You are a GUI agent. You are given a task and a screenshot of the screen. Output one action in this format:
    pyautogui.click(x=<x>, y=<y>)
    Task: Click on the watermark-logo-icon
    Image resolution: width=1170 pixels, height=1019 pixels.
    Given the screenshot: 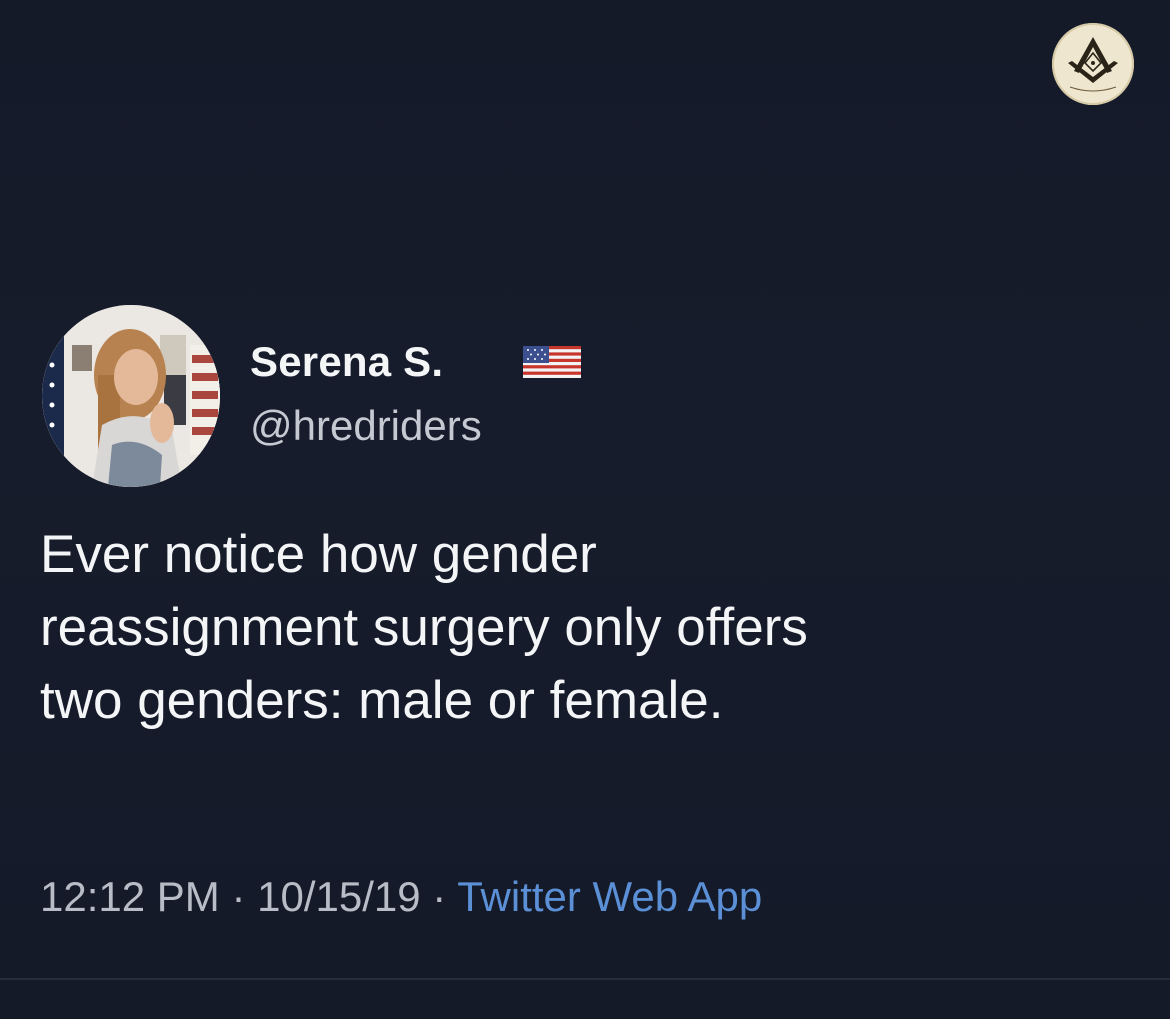 What is the action you would take?
    pyautogui.click(x=1093, y=64)
    